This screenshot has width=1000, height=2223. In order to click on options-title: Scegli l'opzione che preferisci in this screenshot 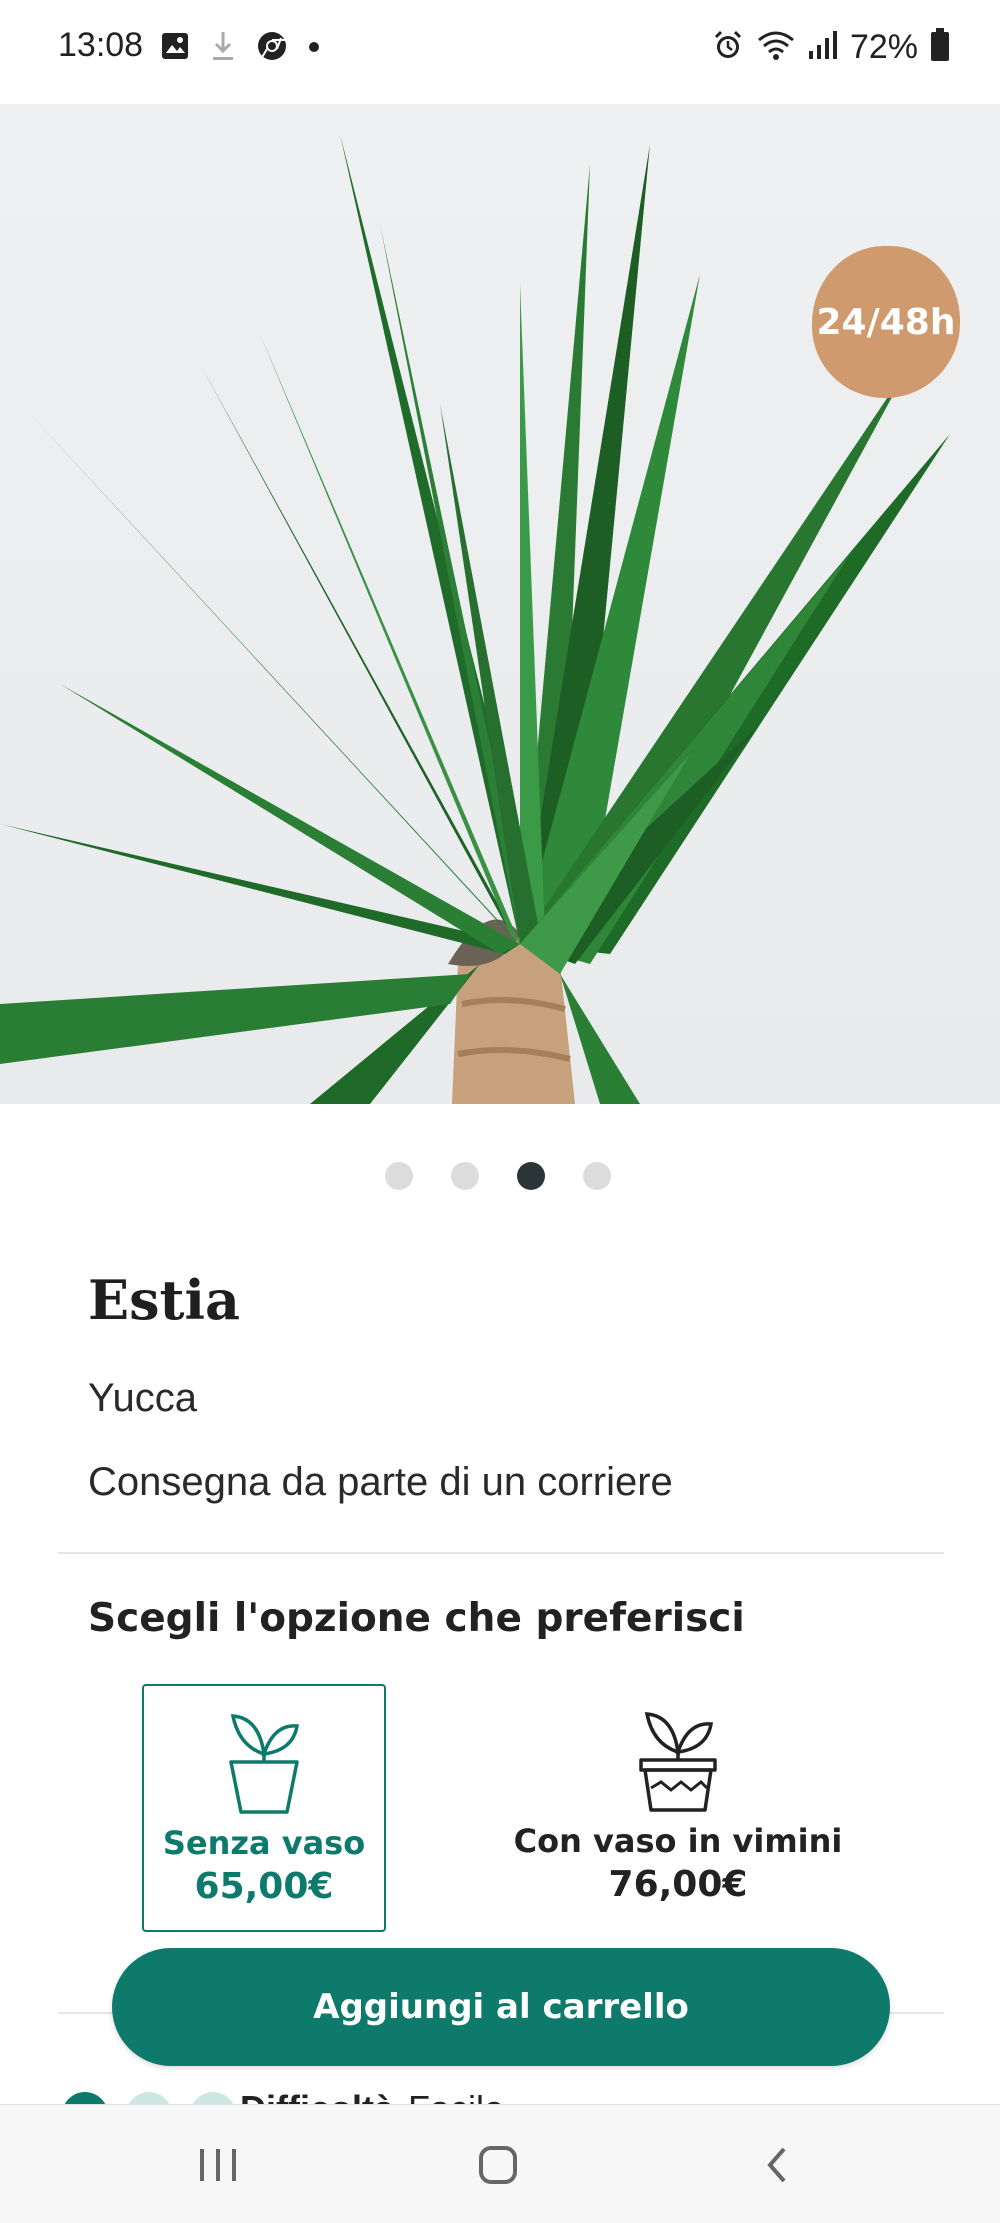, I will do `click(416, 1618)`.